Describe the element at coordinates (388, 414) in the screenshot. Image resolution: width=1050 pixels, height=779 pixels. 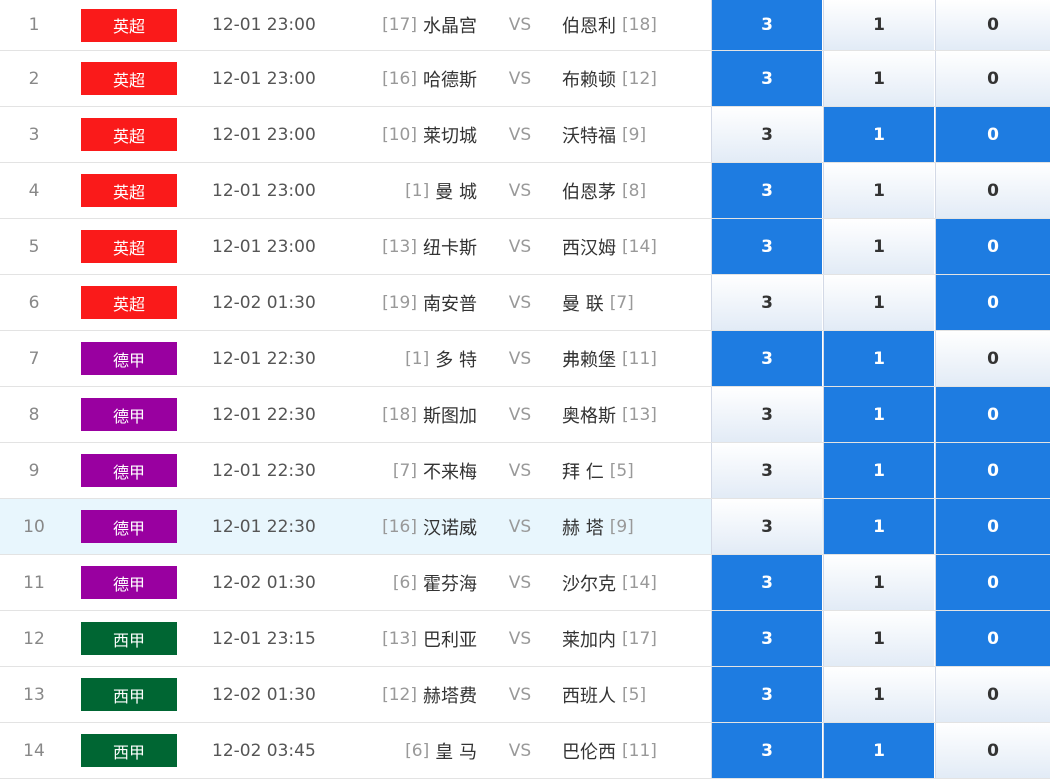
I see `home-team: [18] 斯图加` at that location.